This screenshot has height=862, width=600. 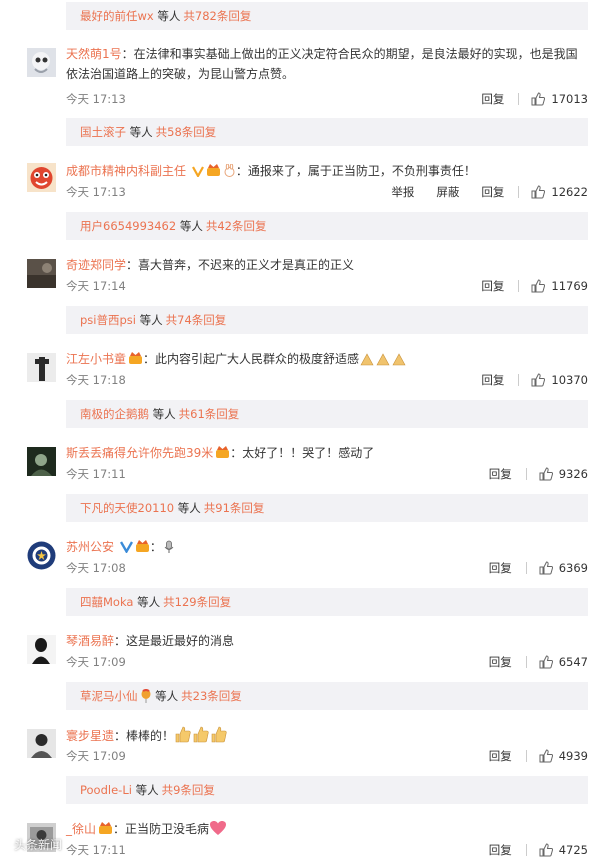 What do you see at coordinates (209, 414) in the screenshot?
I see `reply-count: 共61条回复` at bounding box center [209, 414].